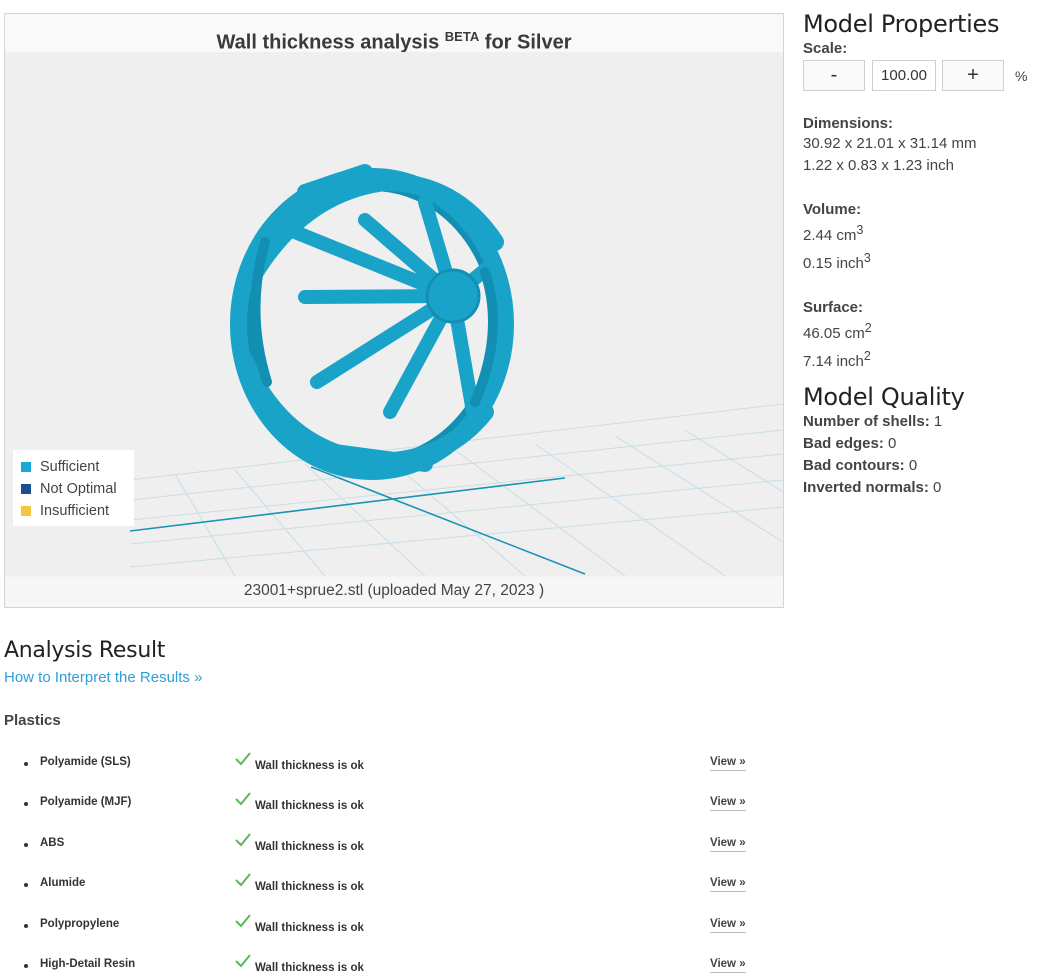 This screenshot has height=980, width=1039. I want to click on volume-cm-value: 2.44 cm, so click(830, 235).